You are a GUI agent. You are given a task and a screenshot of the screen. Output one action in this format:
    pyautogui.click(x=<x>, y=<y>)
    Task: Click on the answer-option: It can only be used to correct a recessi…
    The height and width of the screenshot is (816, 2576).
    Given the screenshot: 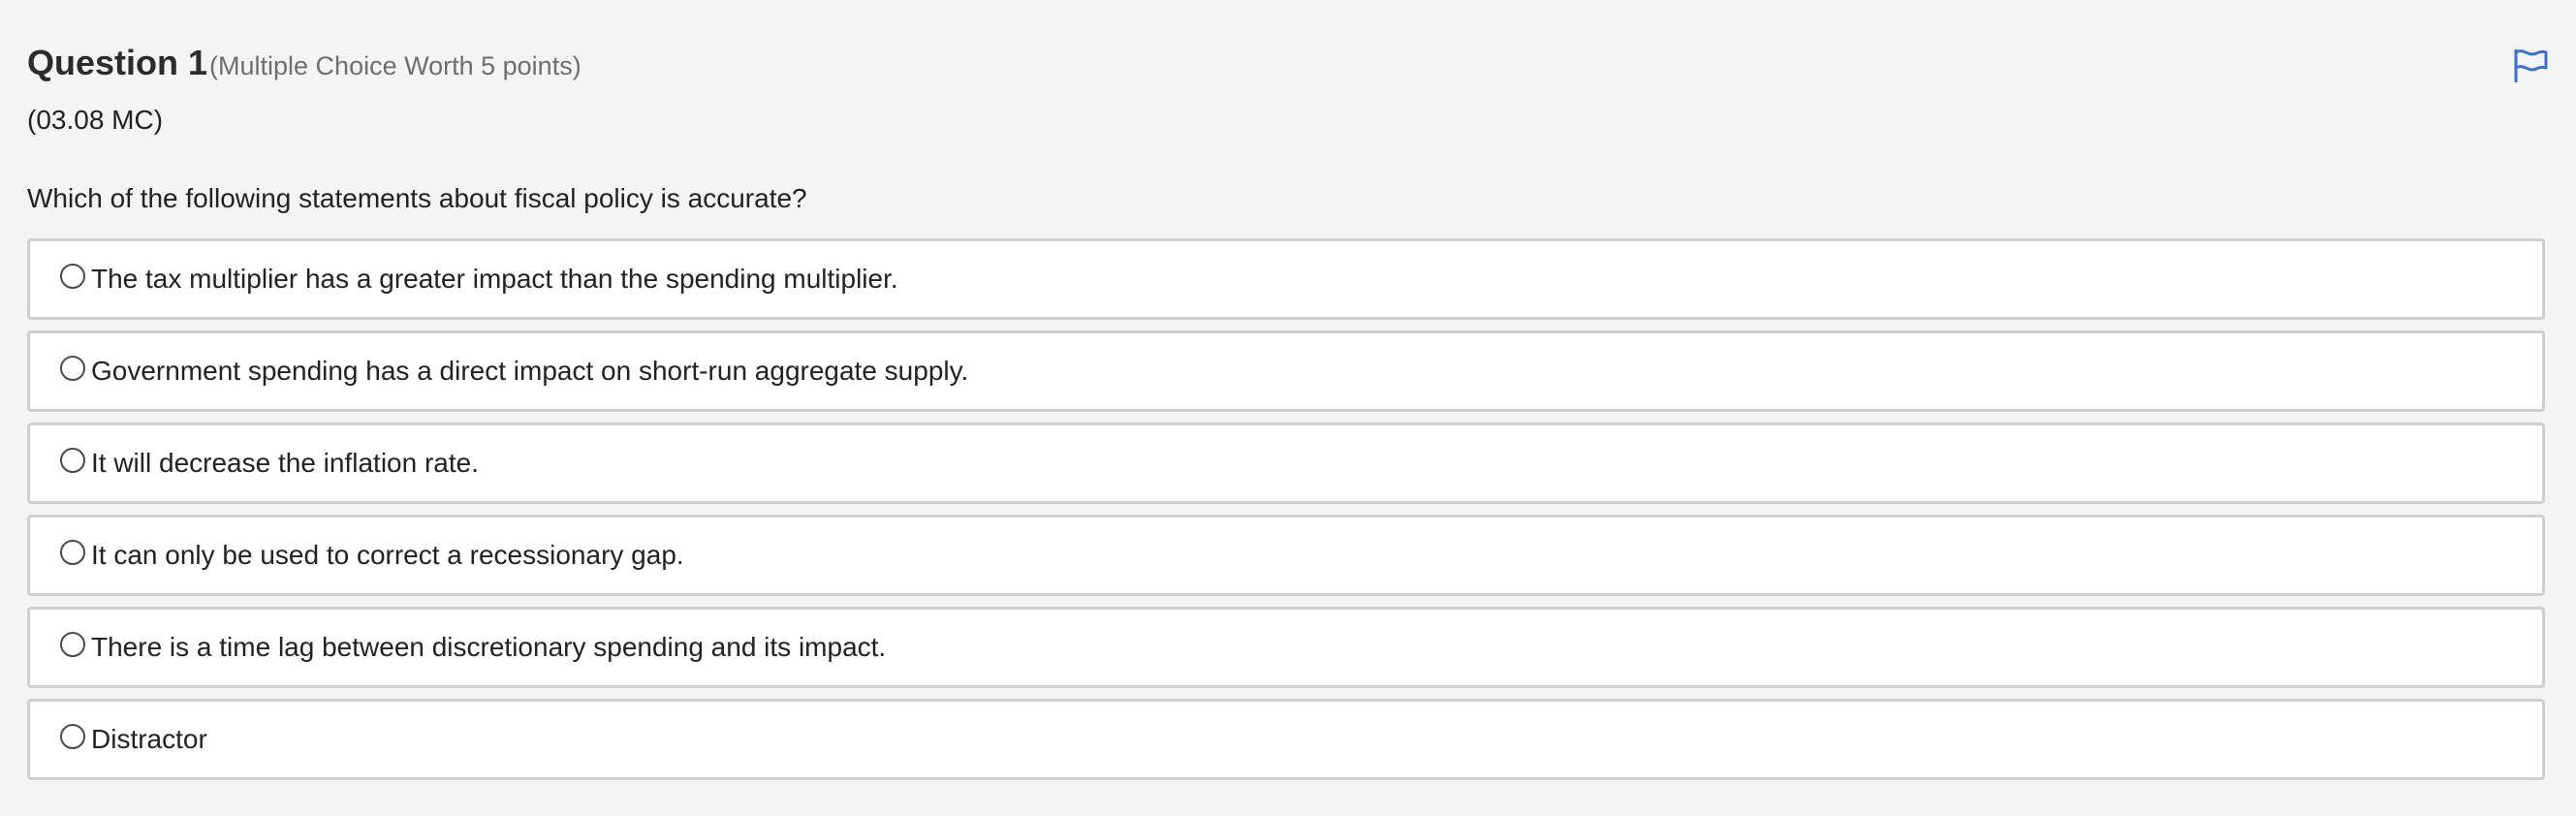 What is the action you would take?
    pyautogui.click(x=1286, y=556)
    